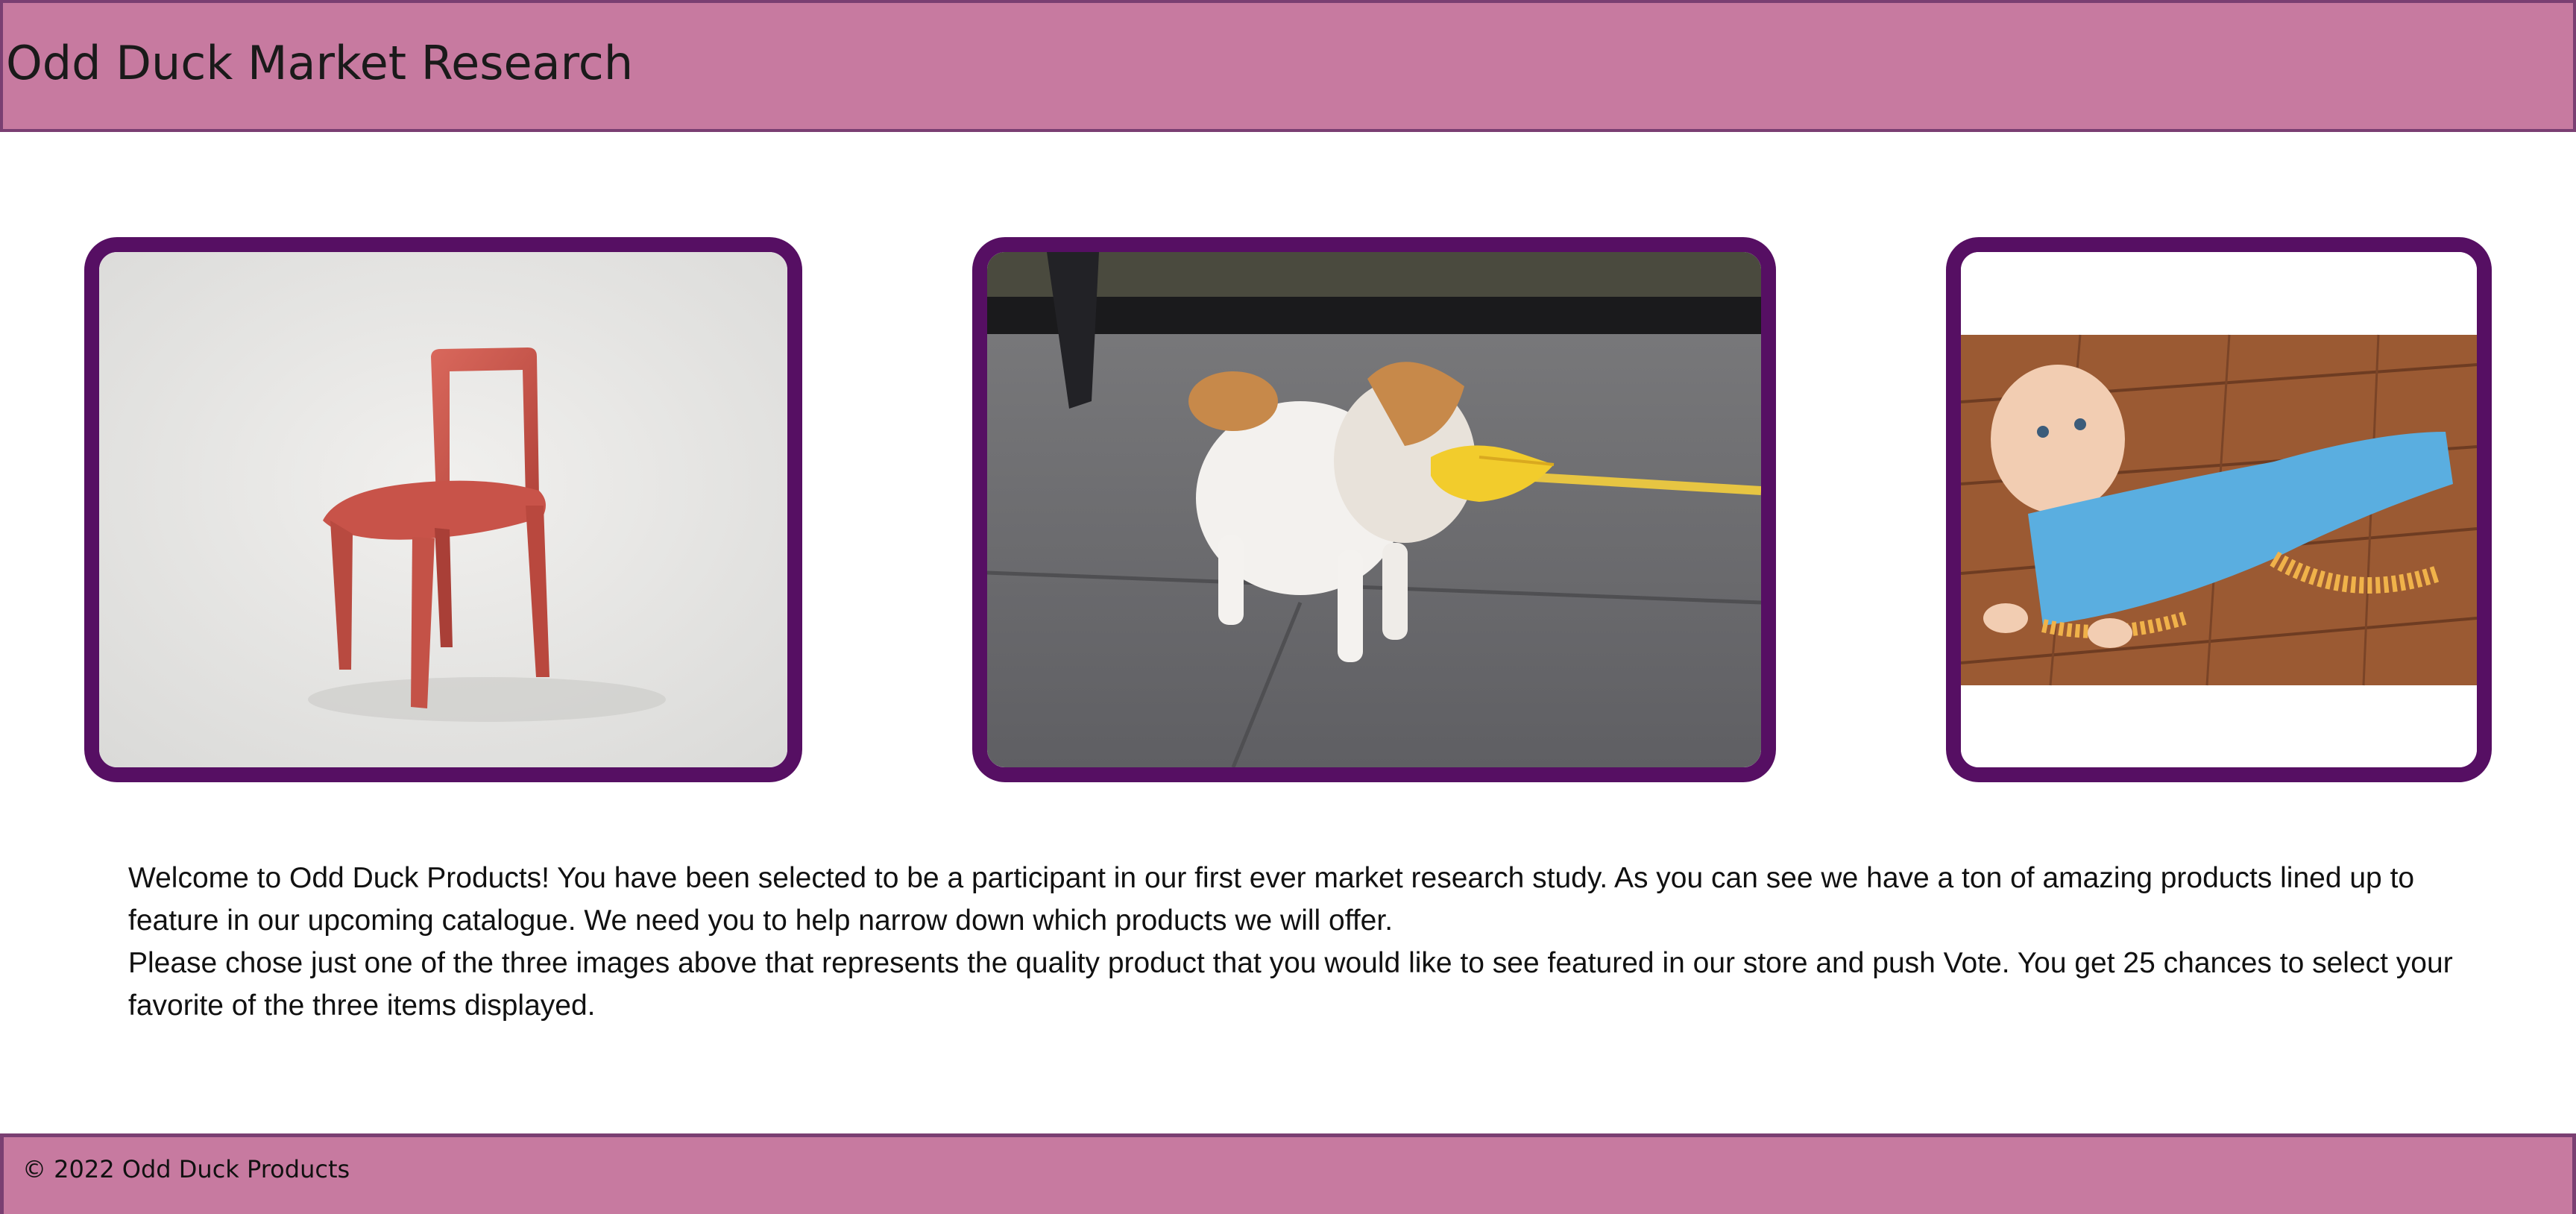 Image resolution: width=2576 pixels, height=1214 pixels. I want to click on dog-duck-image, so click(1374, 509).